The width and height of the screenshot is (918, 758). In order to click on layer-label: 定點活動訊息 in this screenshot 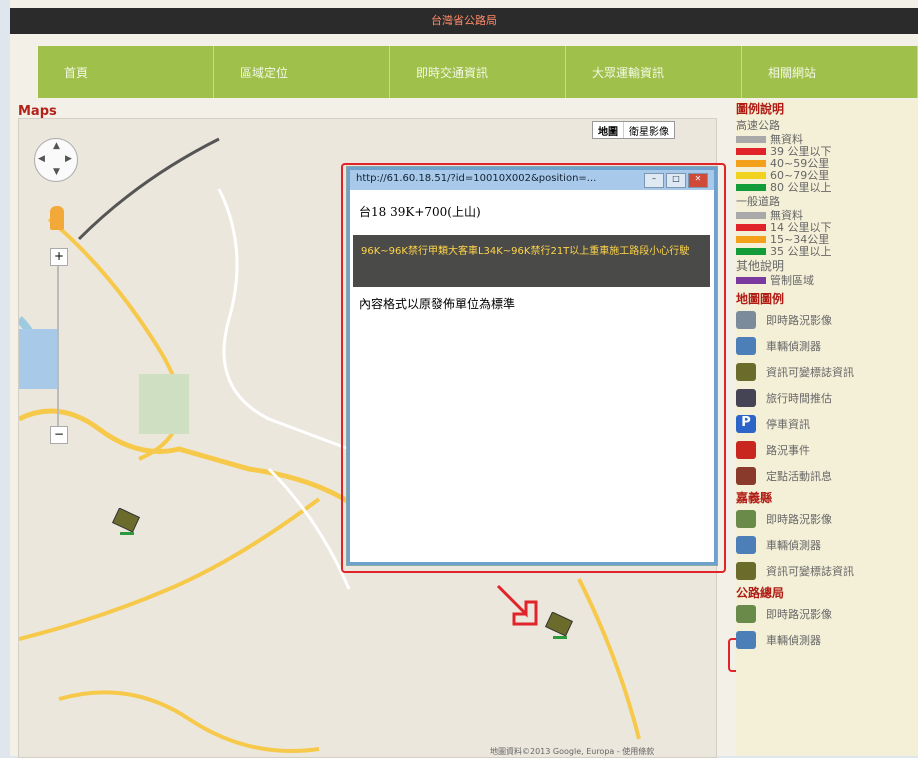, I will do `click(799, 476)`.